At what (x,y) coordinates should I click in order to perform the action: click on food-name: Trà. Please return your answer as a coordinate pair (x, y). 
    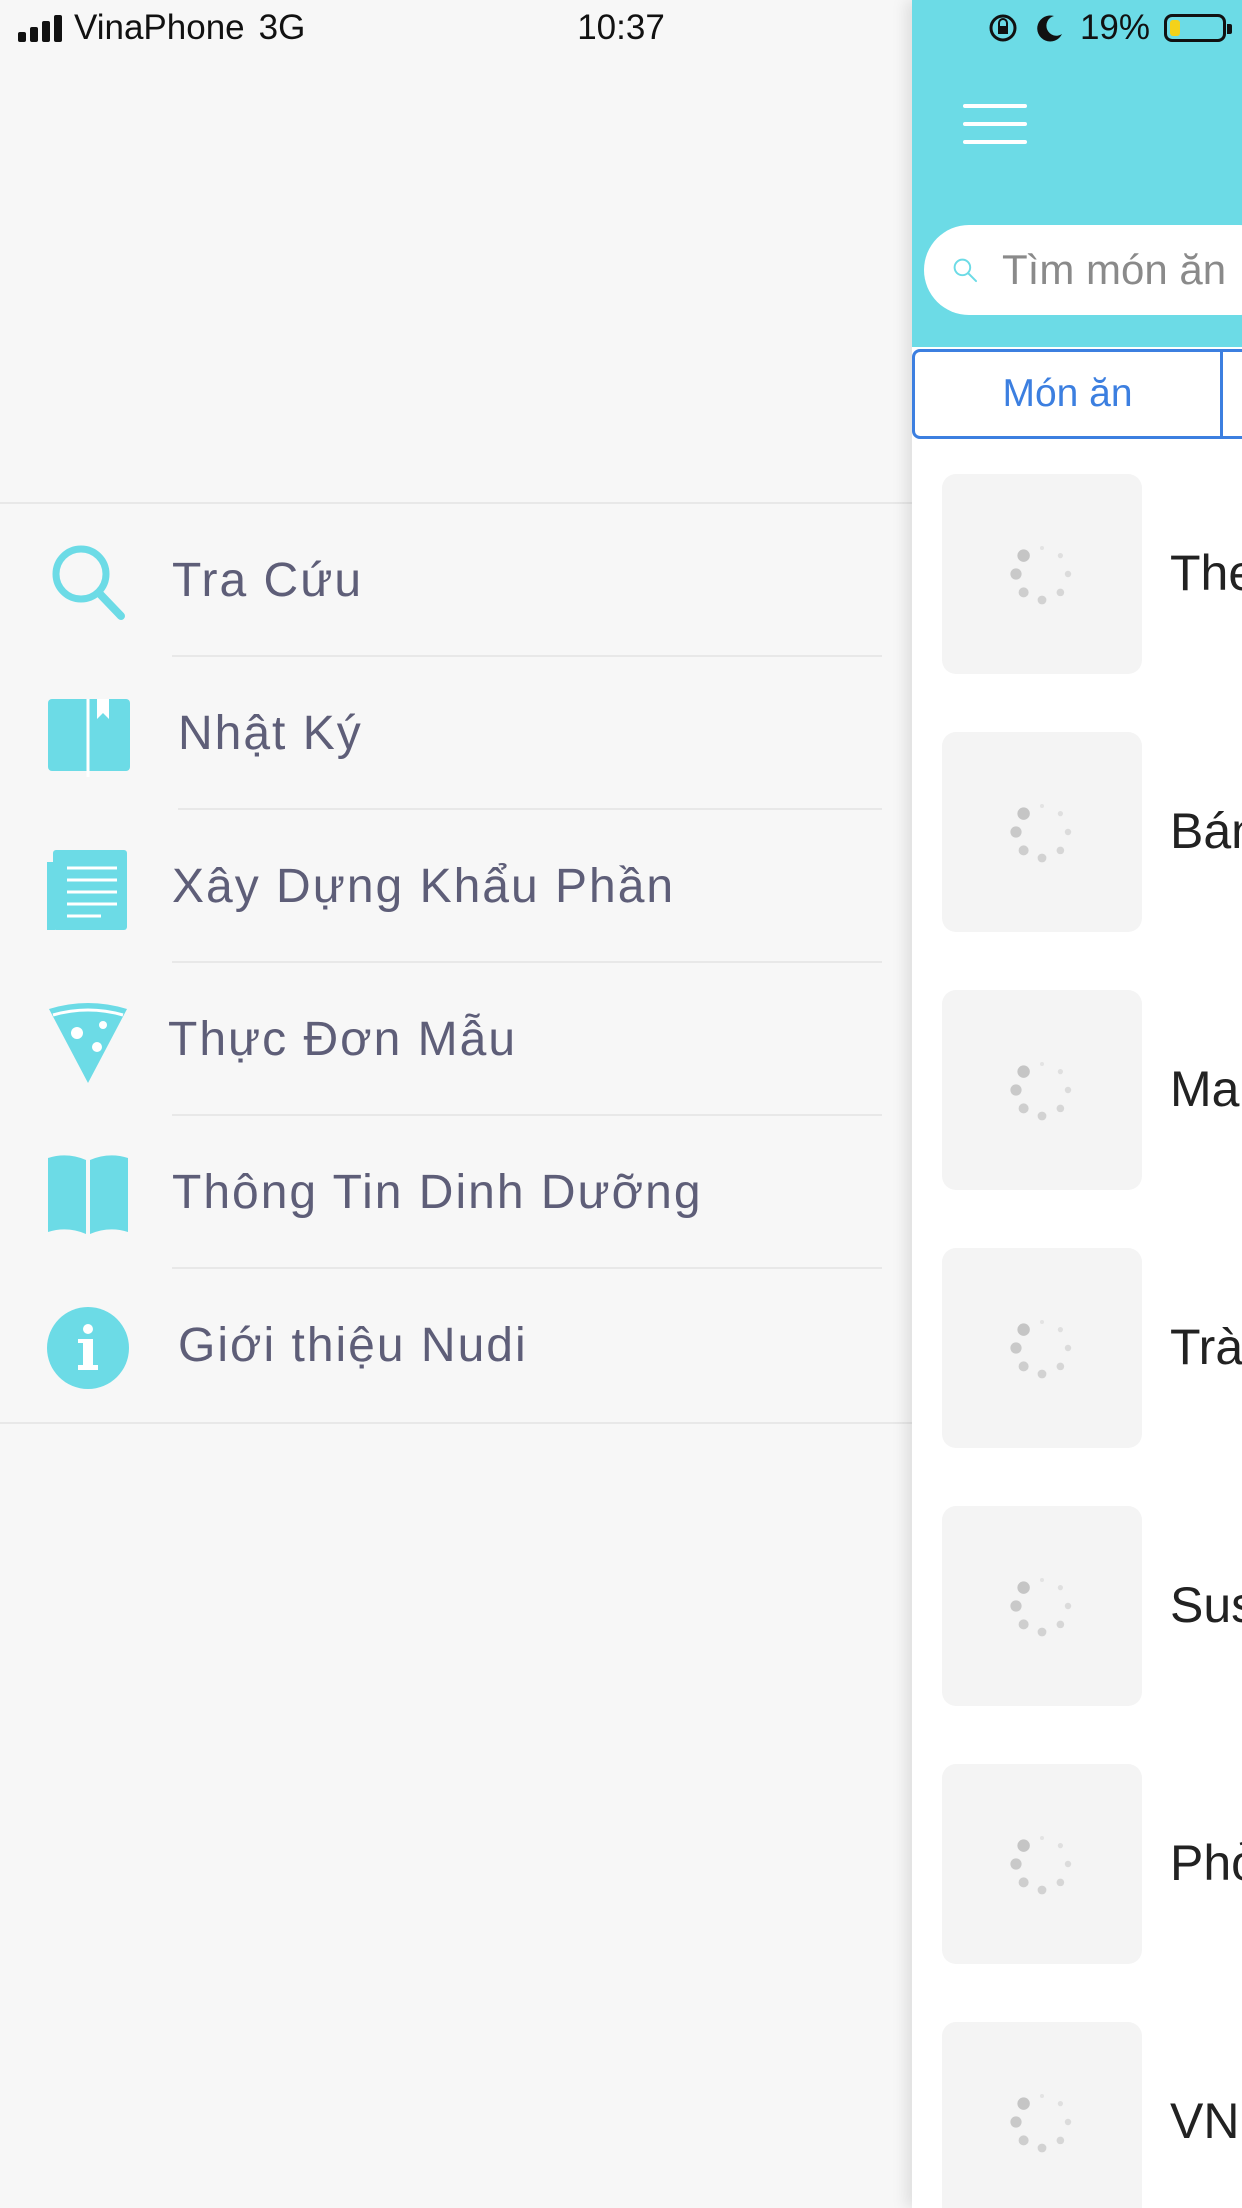
    Looking at the image, I should click on (1206, 1347).